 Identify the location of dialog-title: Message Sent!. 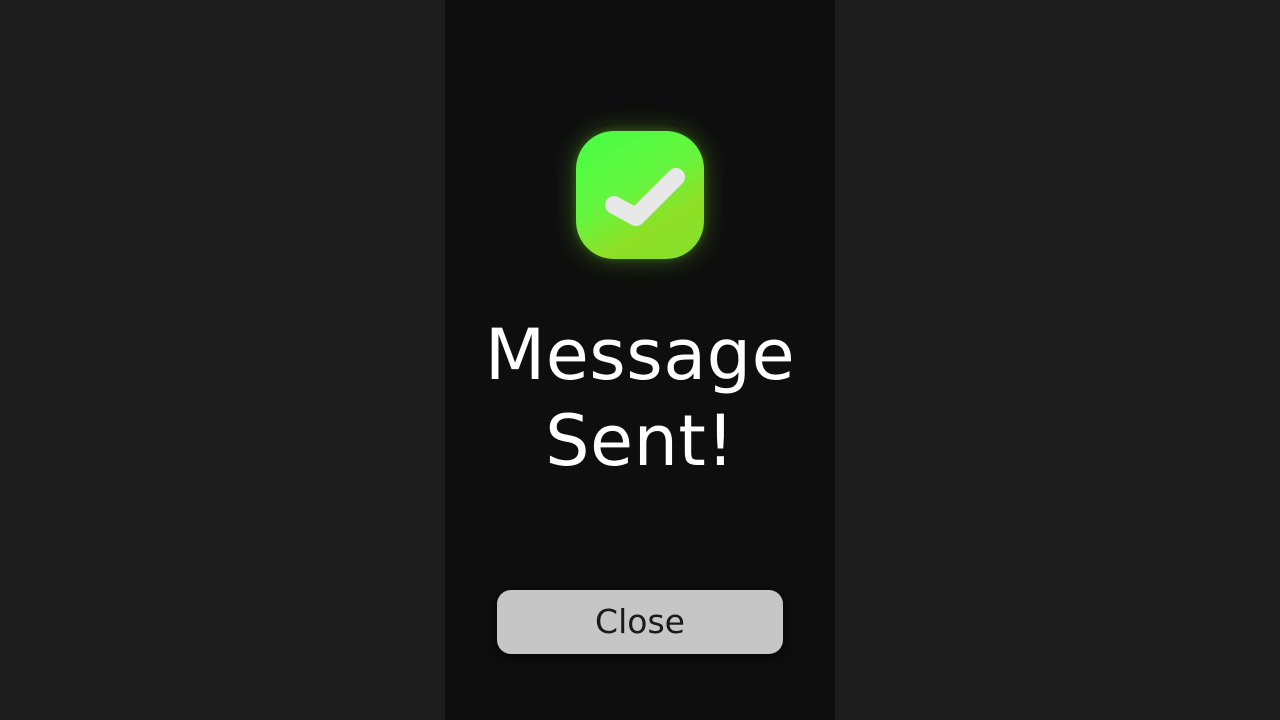
(640, 398).